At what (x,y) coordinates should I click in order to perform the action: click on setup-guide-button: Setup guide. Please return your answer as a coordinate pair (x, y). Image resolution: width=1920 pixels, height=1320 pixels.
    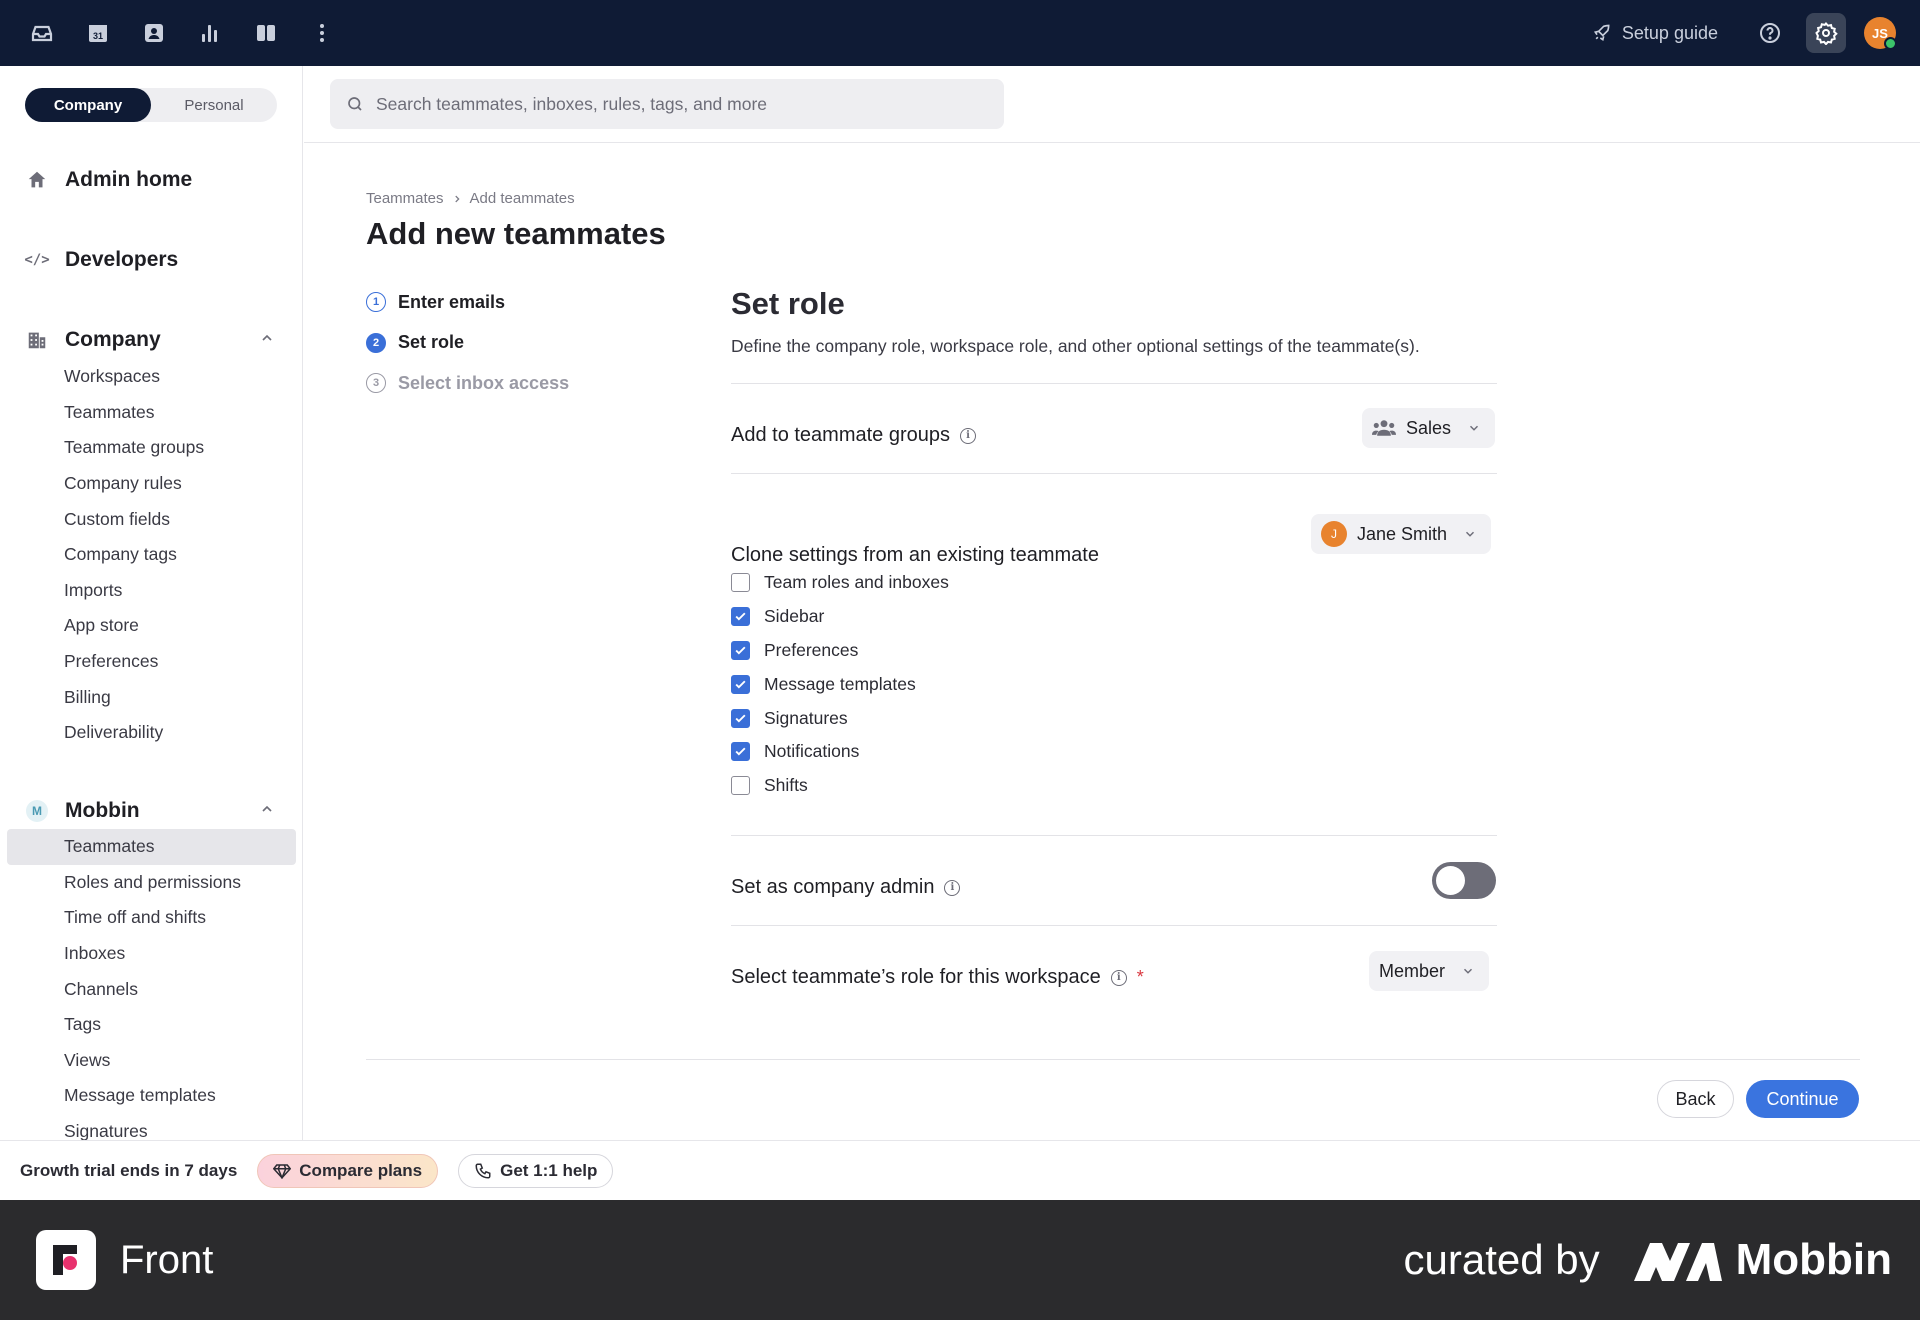
    Looking at the image, I should click on (1655, 33).